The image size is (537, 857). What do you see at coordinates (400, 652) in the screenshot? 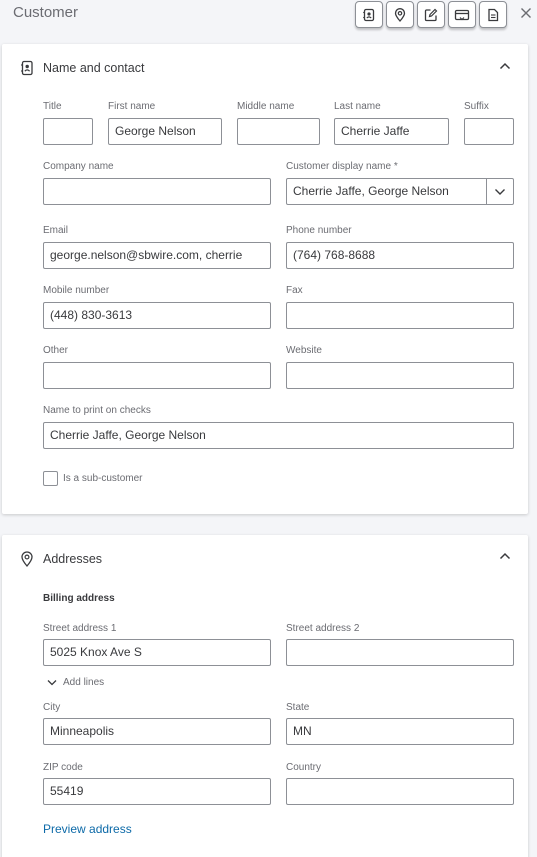
I see `street2-field` at bounding box center [400, 652].